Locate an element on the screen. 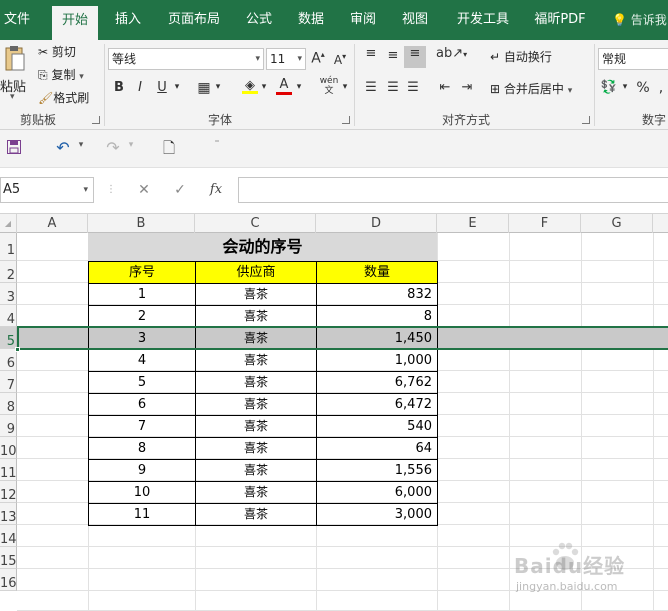  seq-cell: 9 is located at coordinates (142, 470).